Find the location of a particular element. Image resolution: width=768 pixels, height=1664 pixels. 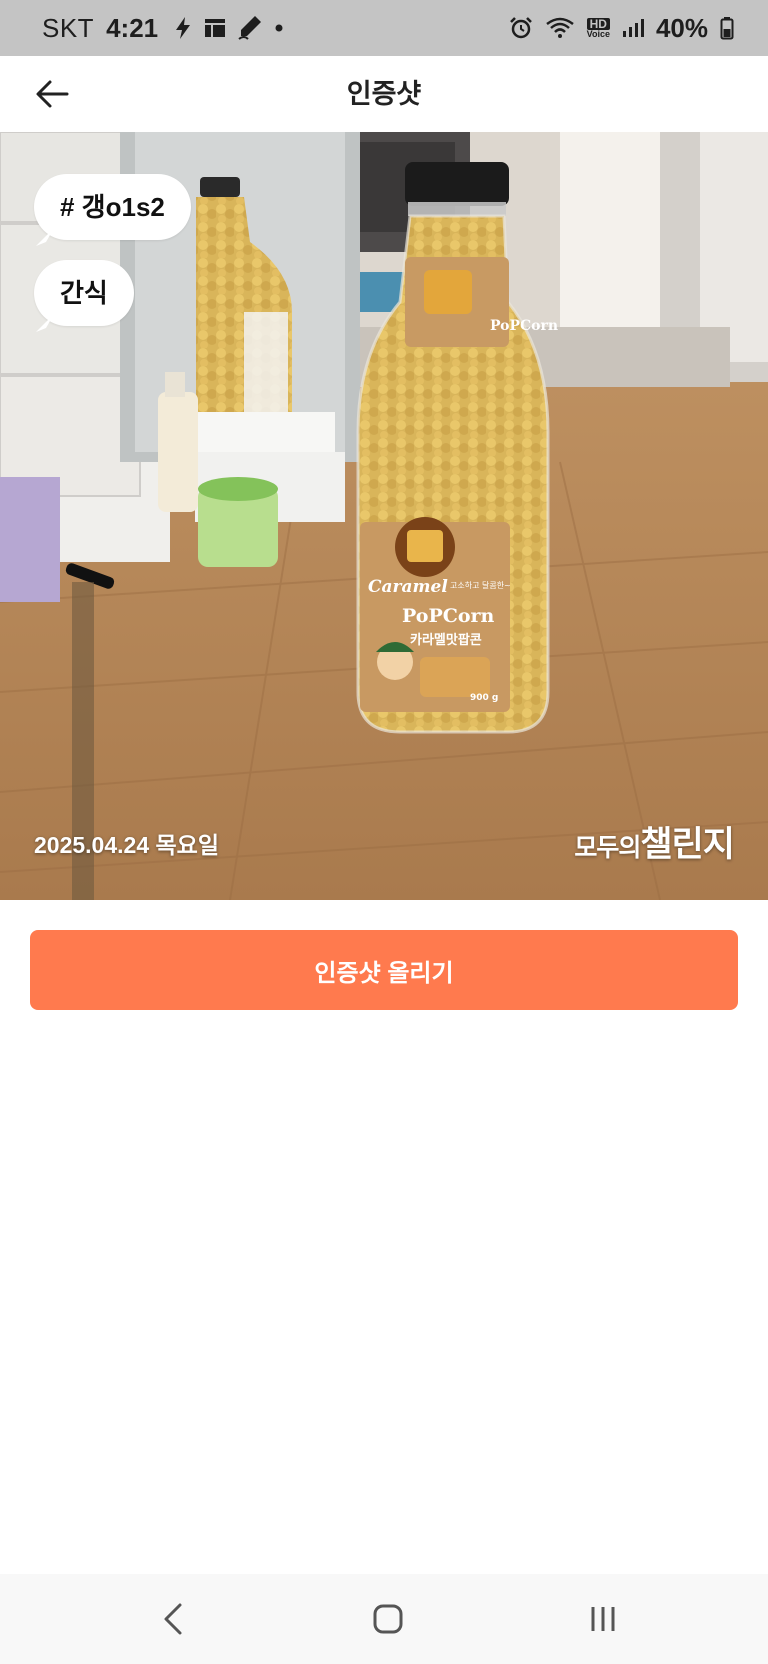

dot-icon is located at coordinates (279, 28).